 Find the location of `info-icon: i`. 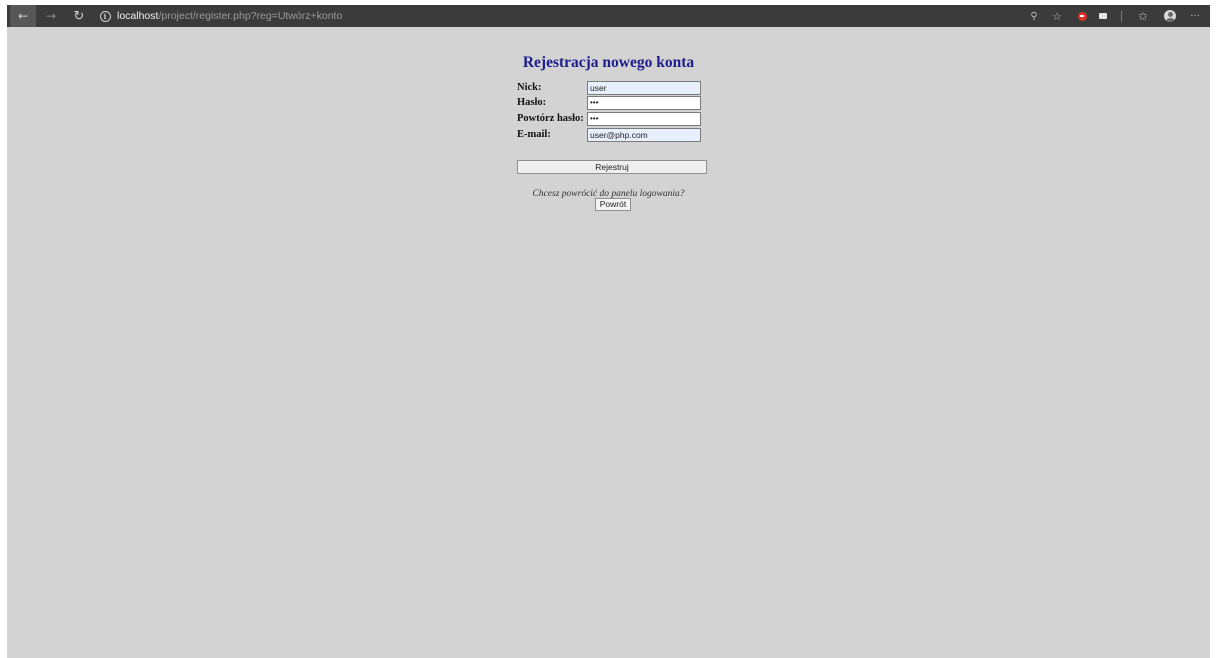

info-icon: i is located at coordinates (105, 16).